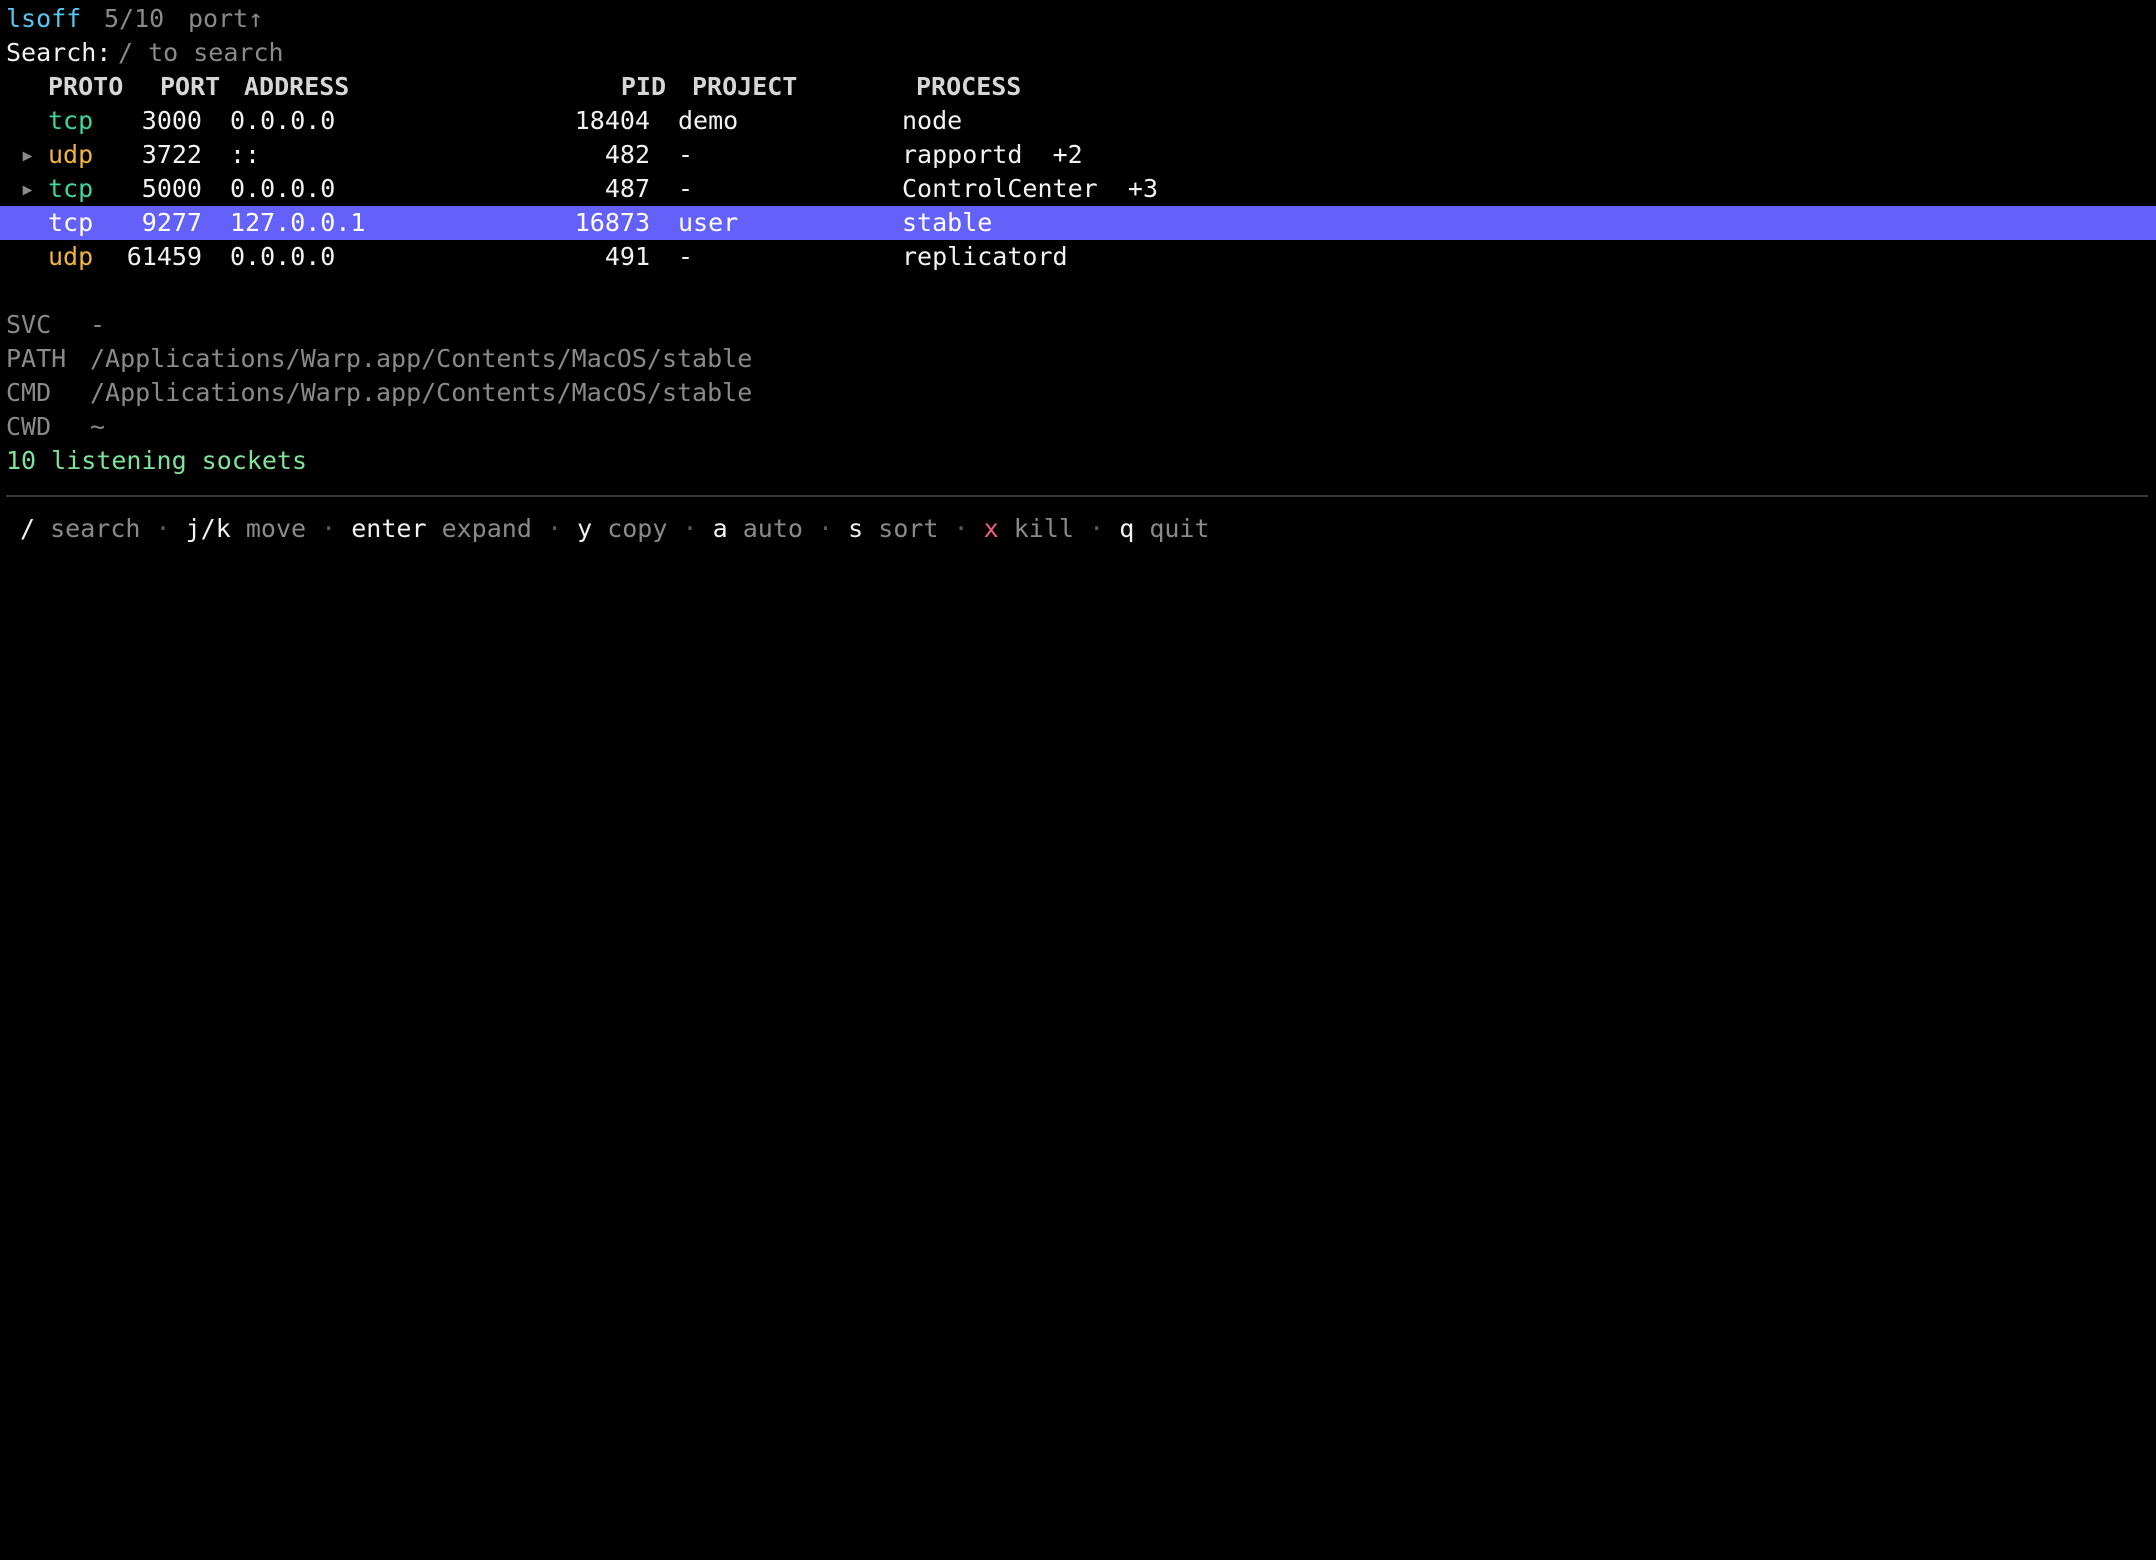  What do you see at coordinates (627, 154) in the screenshot?
I see `cell-pid: 482` at bounding box center [627, 154].